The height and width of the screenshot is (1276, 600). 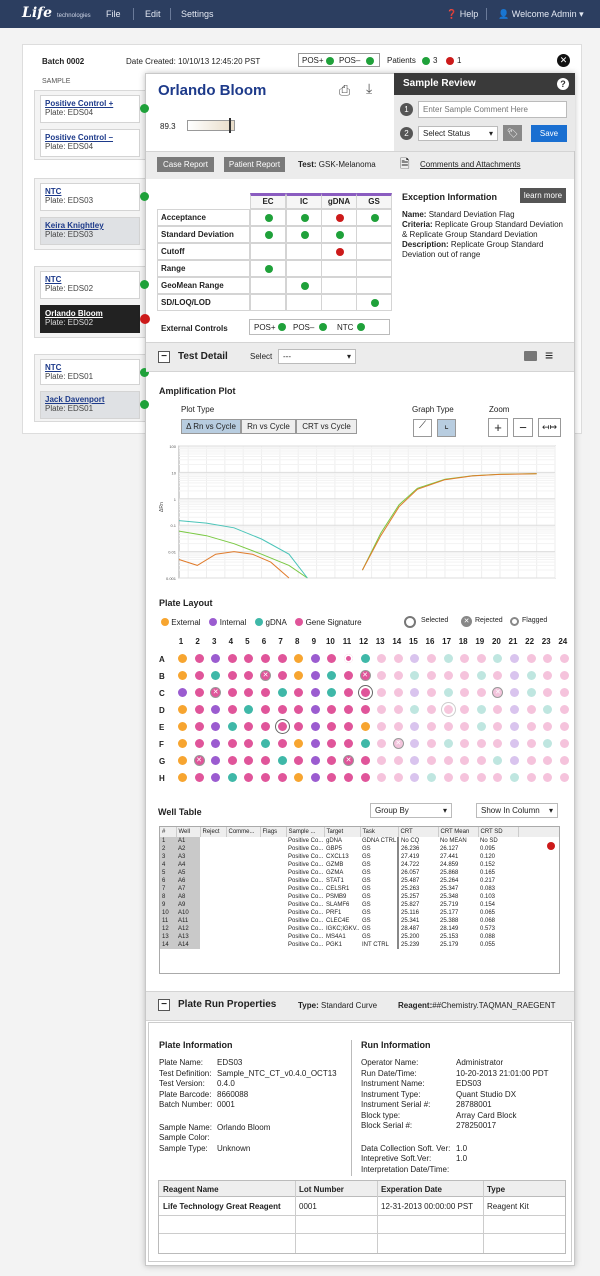 What do you see at coordinates (359, 865) in the screenshot?
I see `table-row: 4 A4 Positive Co... GZMB GS 24.722 24.859 0.152` at bounding box center [359, 865].